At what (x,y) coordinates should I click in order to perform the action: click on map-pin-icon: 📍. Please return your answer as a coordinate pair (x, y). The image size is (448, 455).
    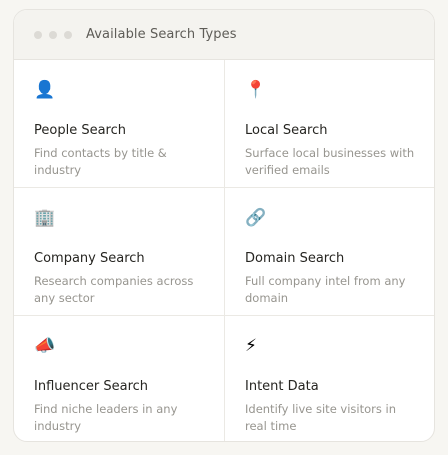
    Looking at the image, I should click on (256, 90).